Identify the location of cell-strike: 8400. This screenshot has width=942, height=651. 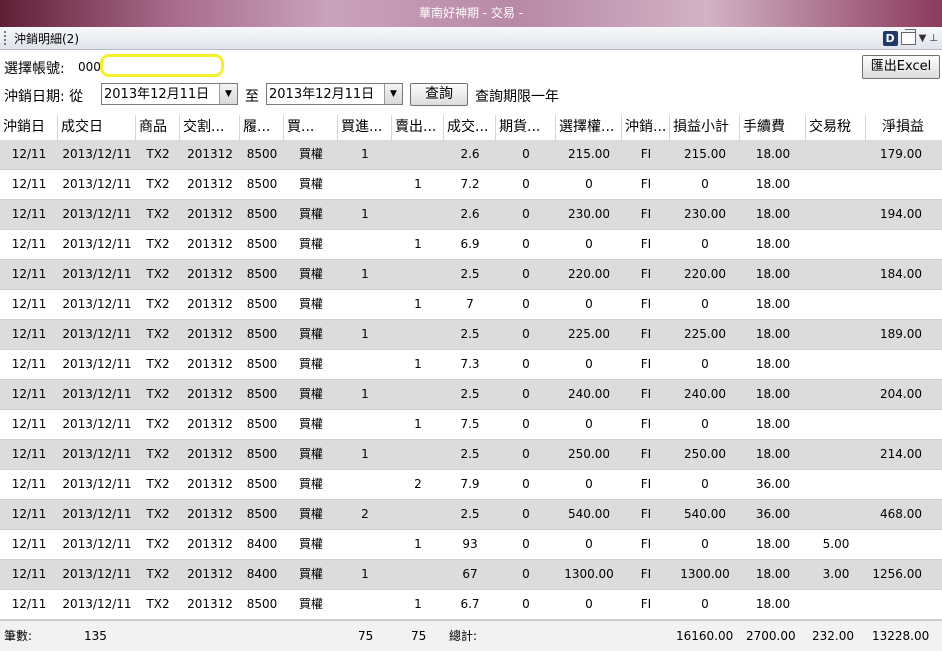
(262, 574).